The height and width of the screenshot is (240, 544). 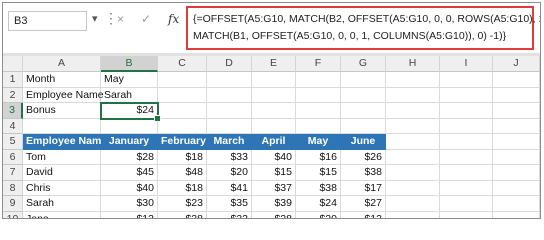 I want to click on row-header-5: 5, so click(x=13, y=142).